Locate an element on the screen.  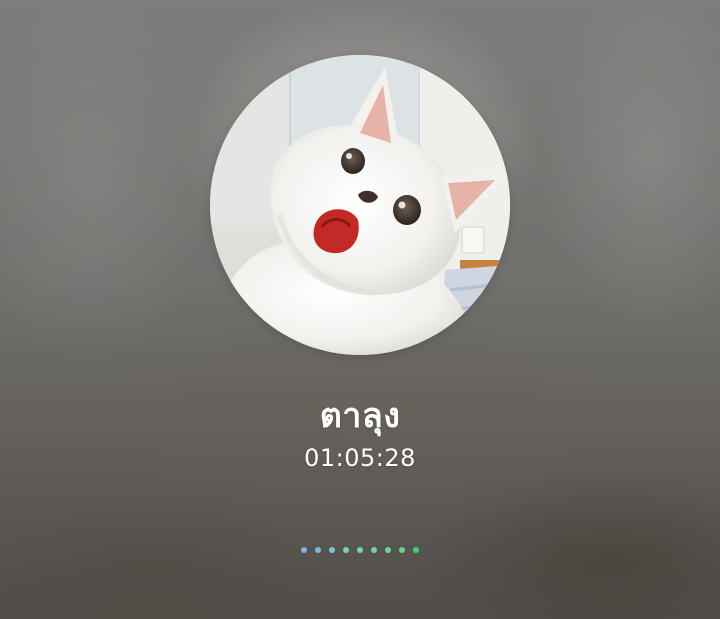
connection-indicator is located at coordinates (360, 550).